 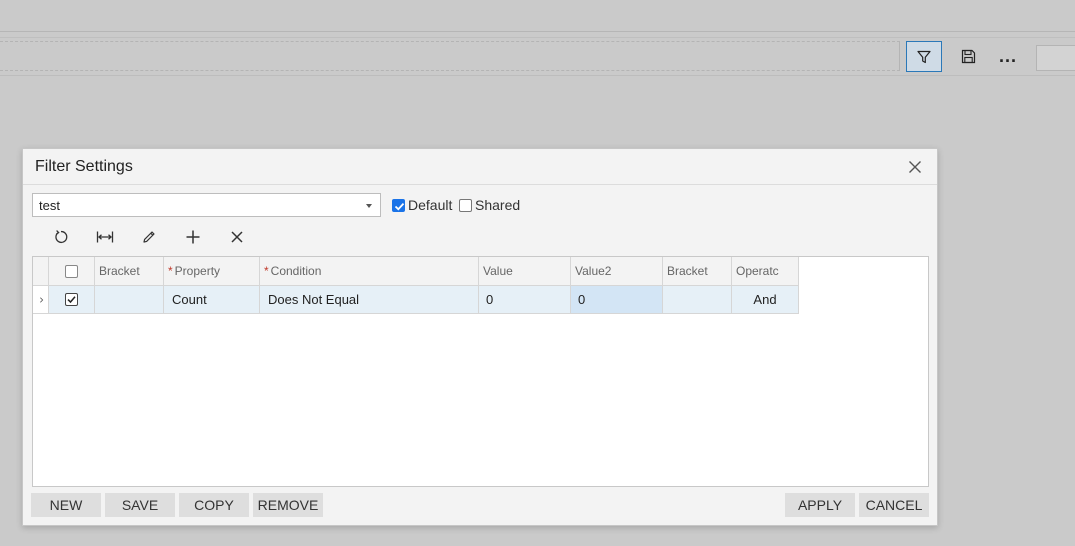 I want to click on refresh-icon, so click(x=61, y=237).